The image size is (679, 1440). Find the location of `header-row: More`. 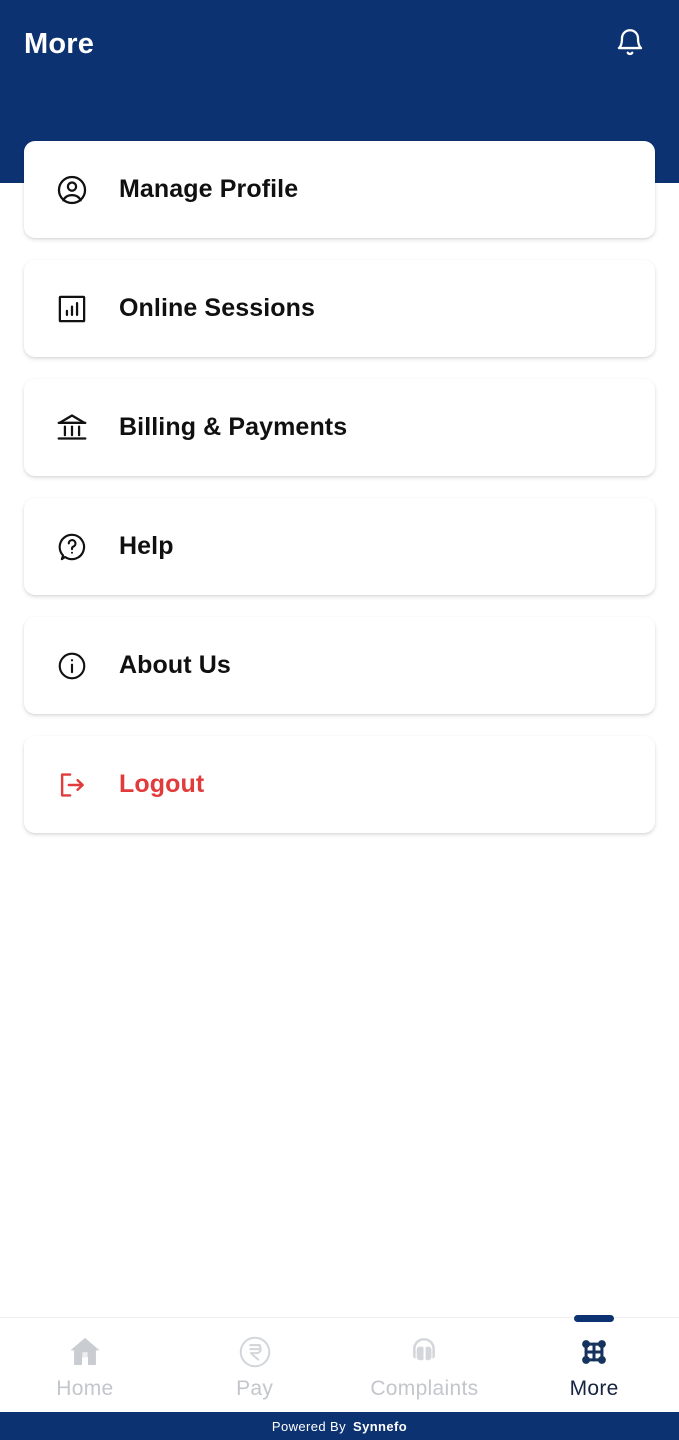

header-row: More is located at coordinates (339, 33).